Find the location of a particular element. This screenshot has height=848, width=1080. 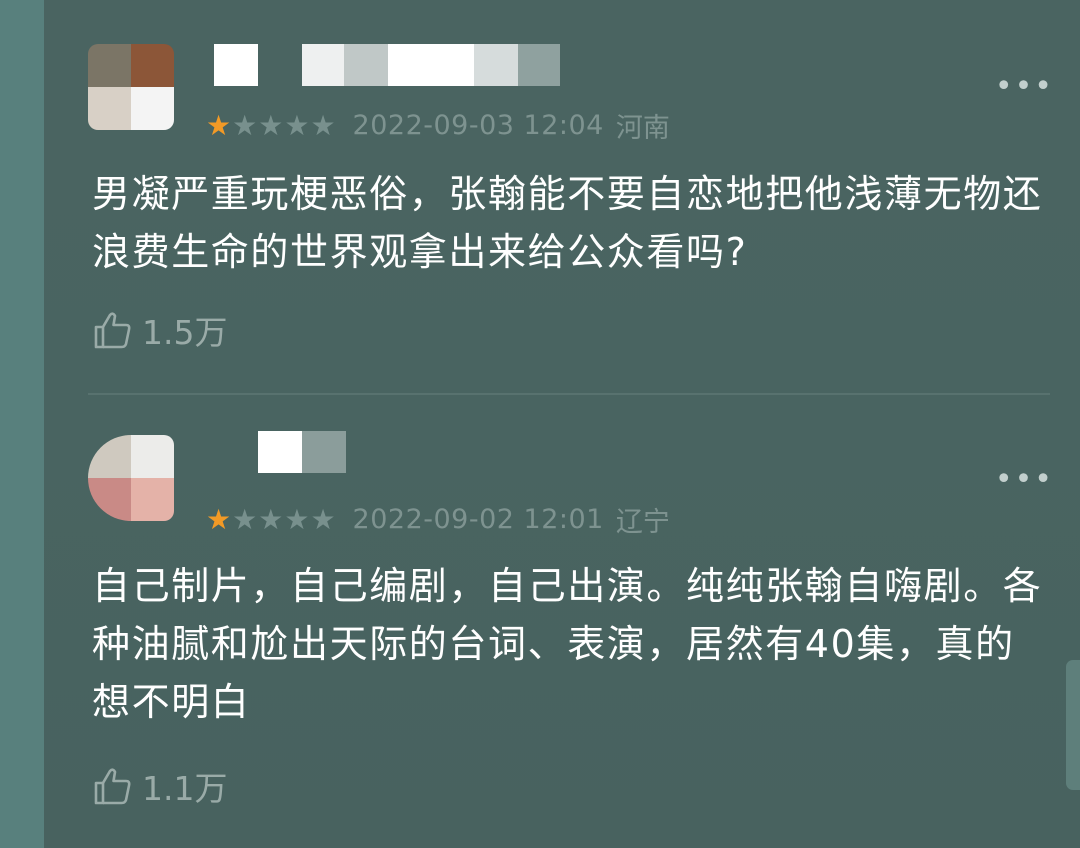

left-edge-strip is located at coordinates (22, 424).